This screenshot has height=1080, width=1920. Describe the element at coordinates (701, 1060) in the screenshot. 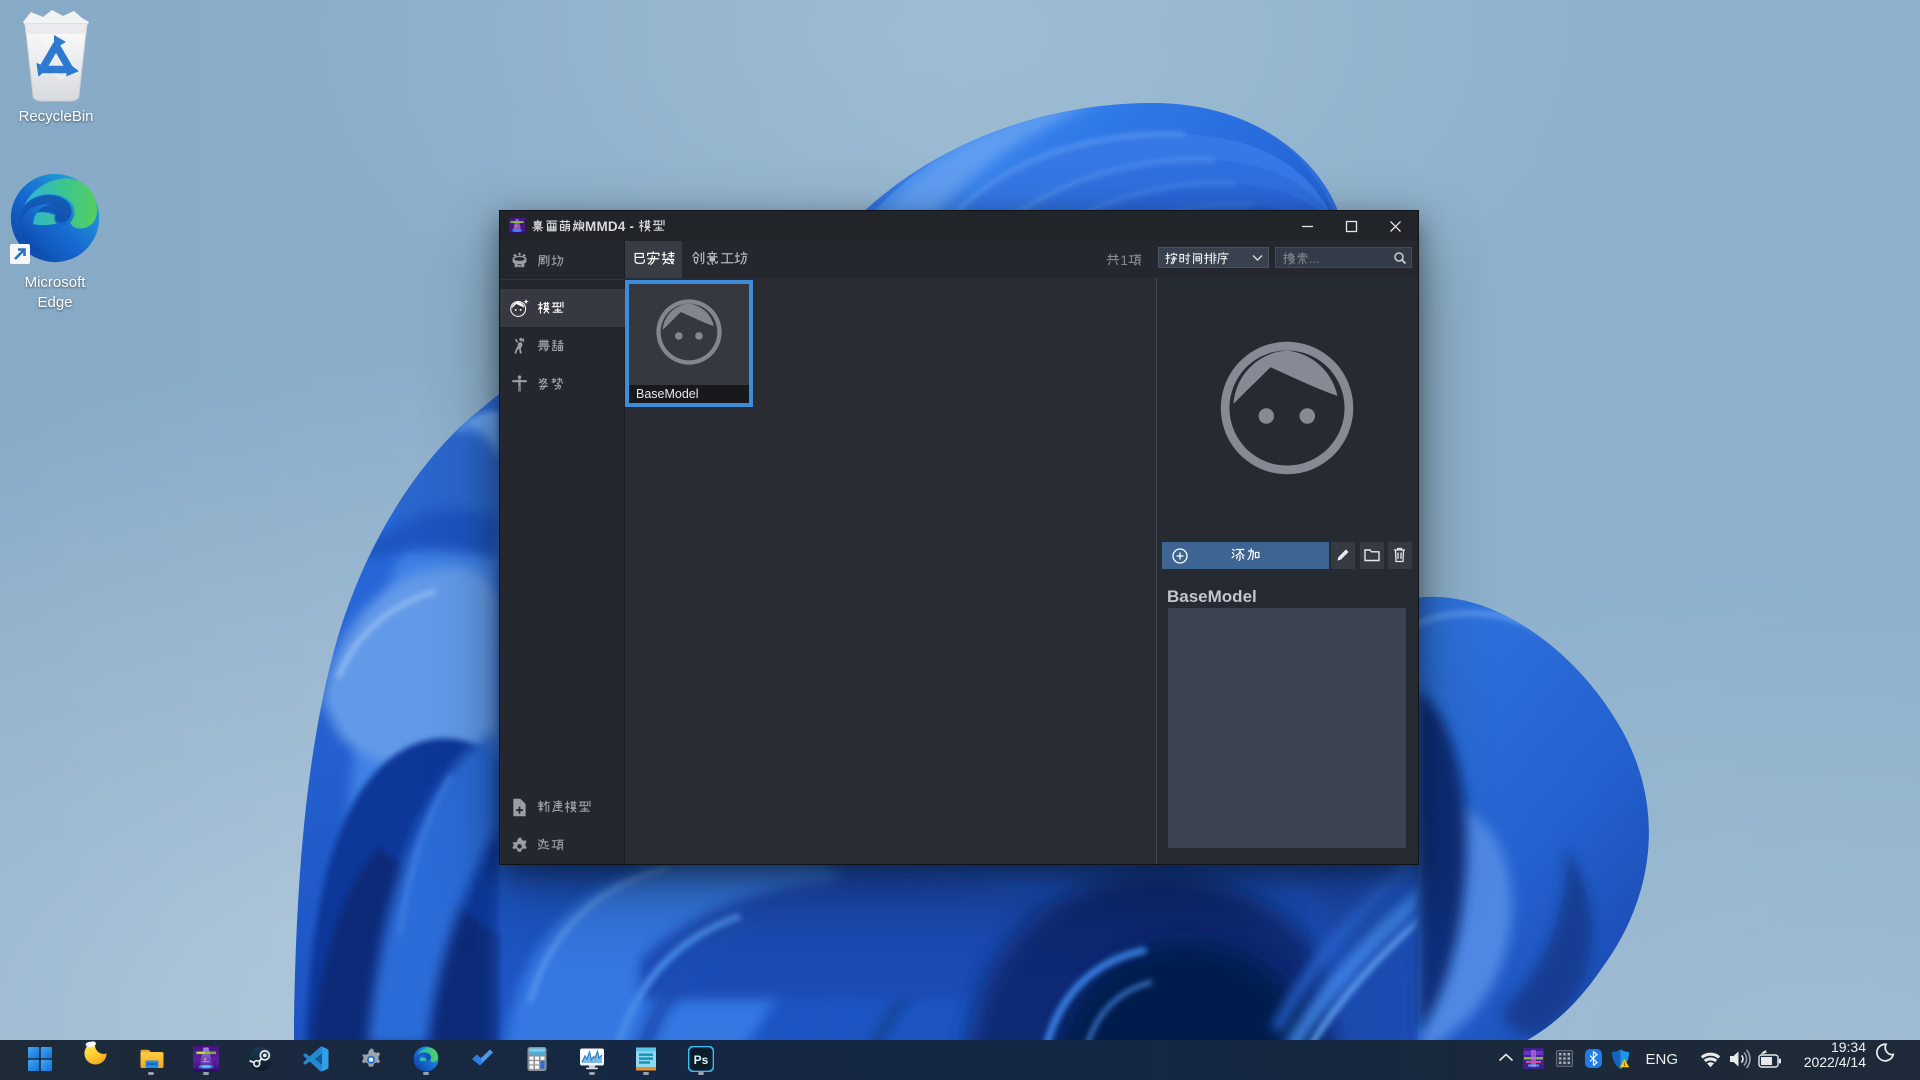

I see `svg-text: Ps` at that location.